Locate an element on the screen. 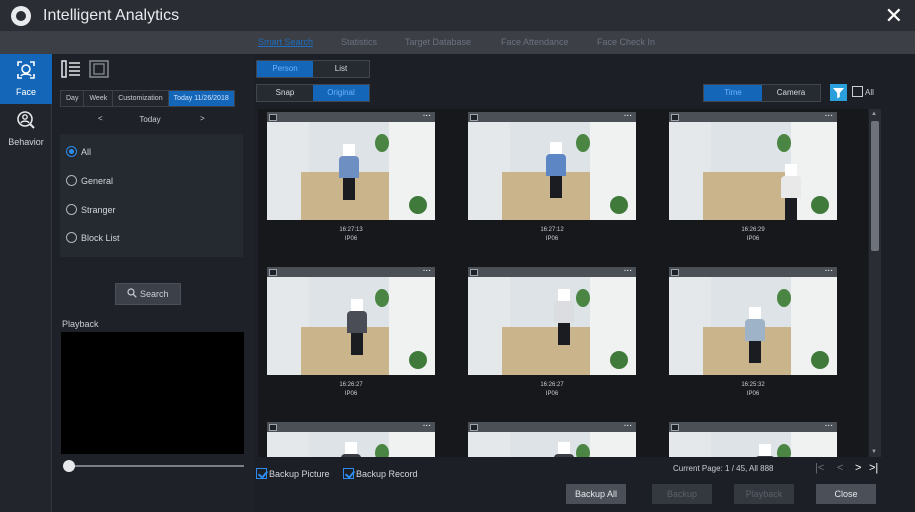  prev-page-button: < is located at coordinates (840, 468).